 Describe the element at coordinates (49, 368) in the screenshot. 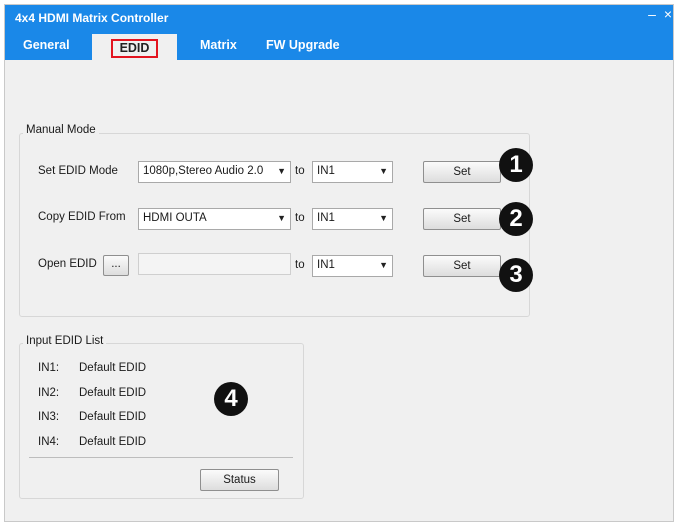

I see `input-port-label: IN1:` at that location.